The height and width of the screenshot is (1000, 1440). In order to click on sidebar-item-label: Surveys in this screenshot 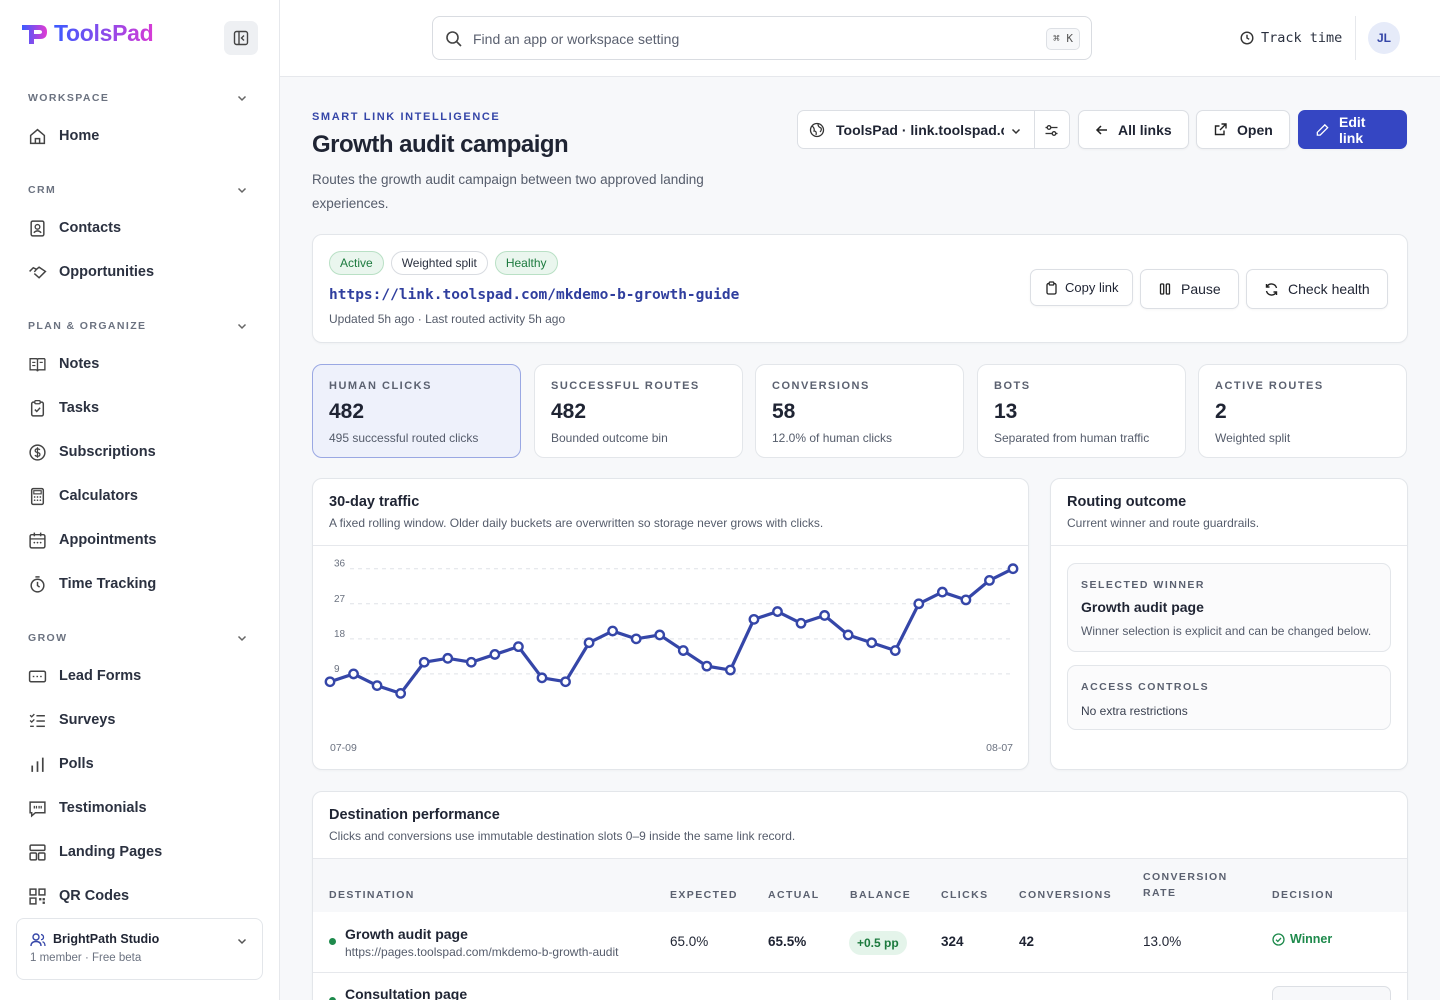, I will do `click(87, 720)`.